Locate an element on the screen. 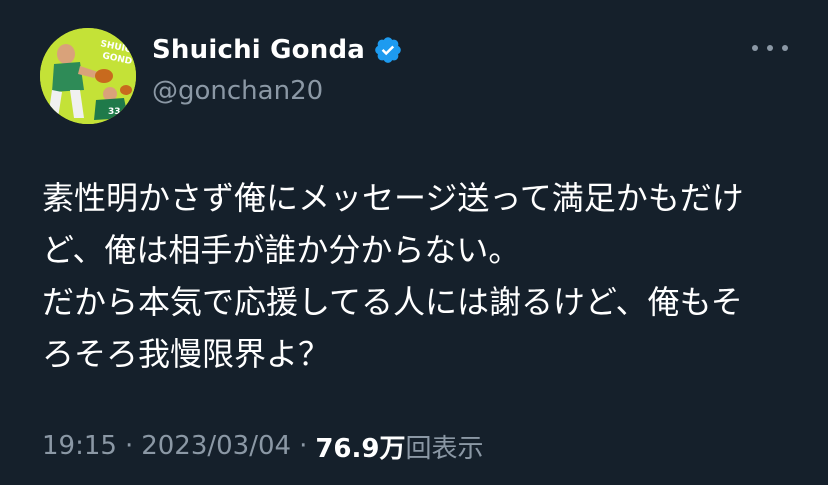 This screenshot has height=485, width=828. avatar: SHUICHI GOND 33 is located at coordinates (88, 76).